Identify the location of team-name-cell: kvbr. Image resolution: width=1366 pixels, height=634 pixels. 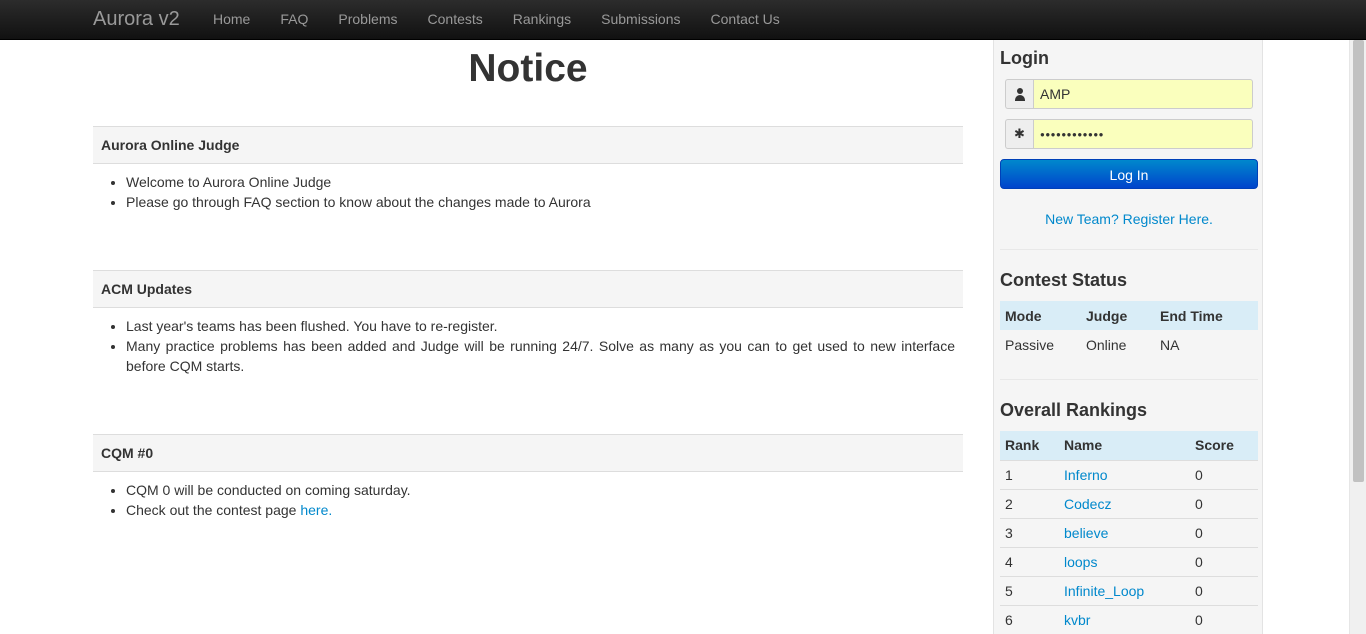
(1124, 619).